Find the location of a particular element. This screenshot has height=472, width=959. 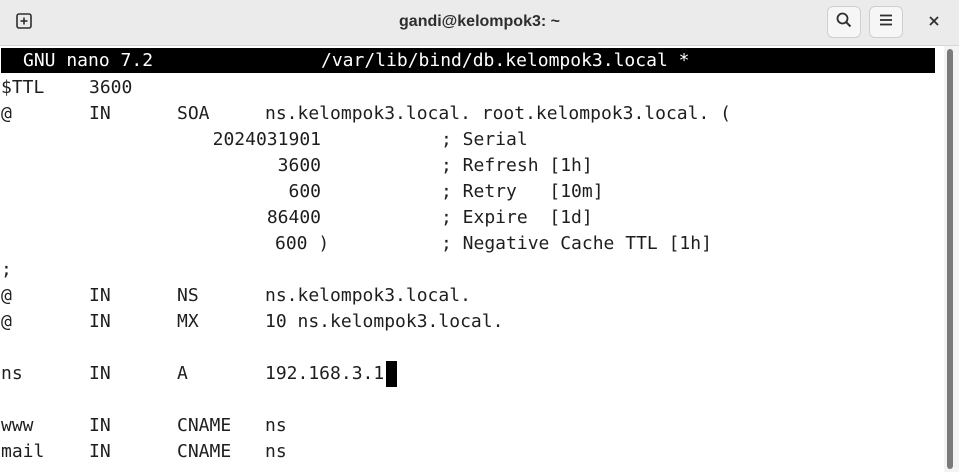

scrollbar-thumb is located at coordinates (950, 259).